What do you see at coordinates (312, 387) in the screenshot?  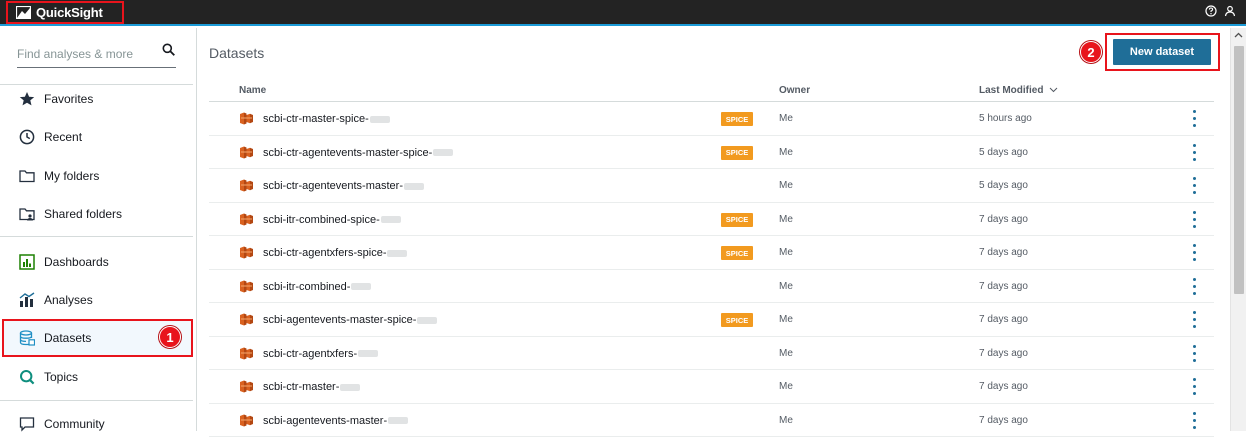 I see `dataset-name: scbi-ctr-master-` at bounding box center [312, 387].